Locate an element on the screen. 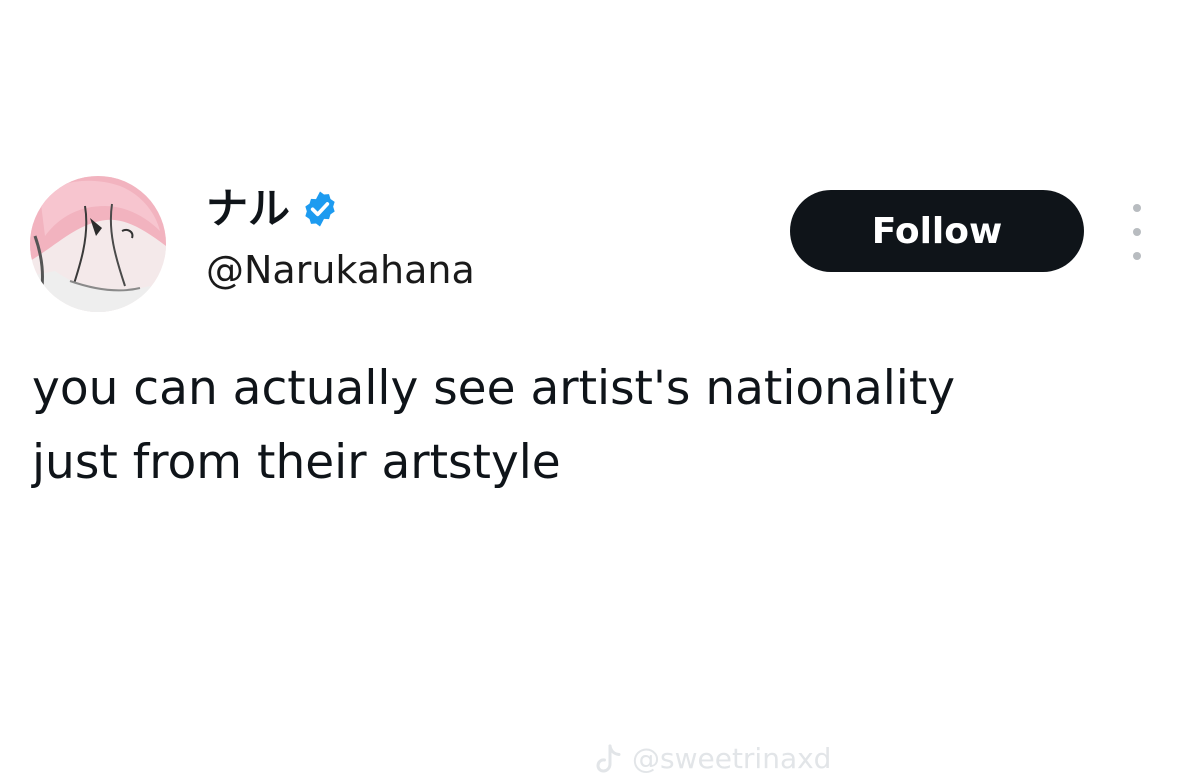 This screenshot has height=780, width=1180. more-options-icon is located at coordinates (1137, 232).